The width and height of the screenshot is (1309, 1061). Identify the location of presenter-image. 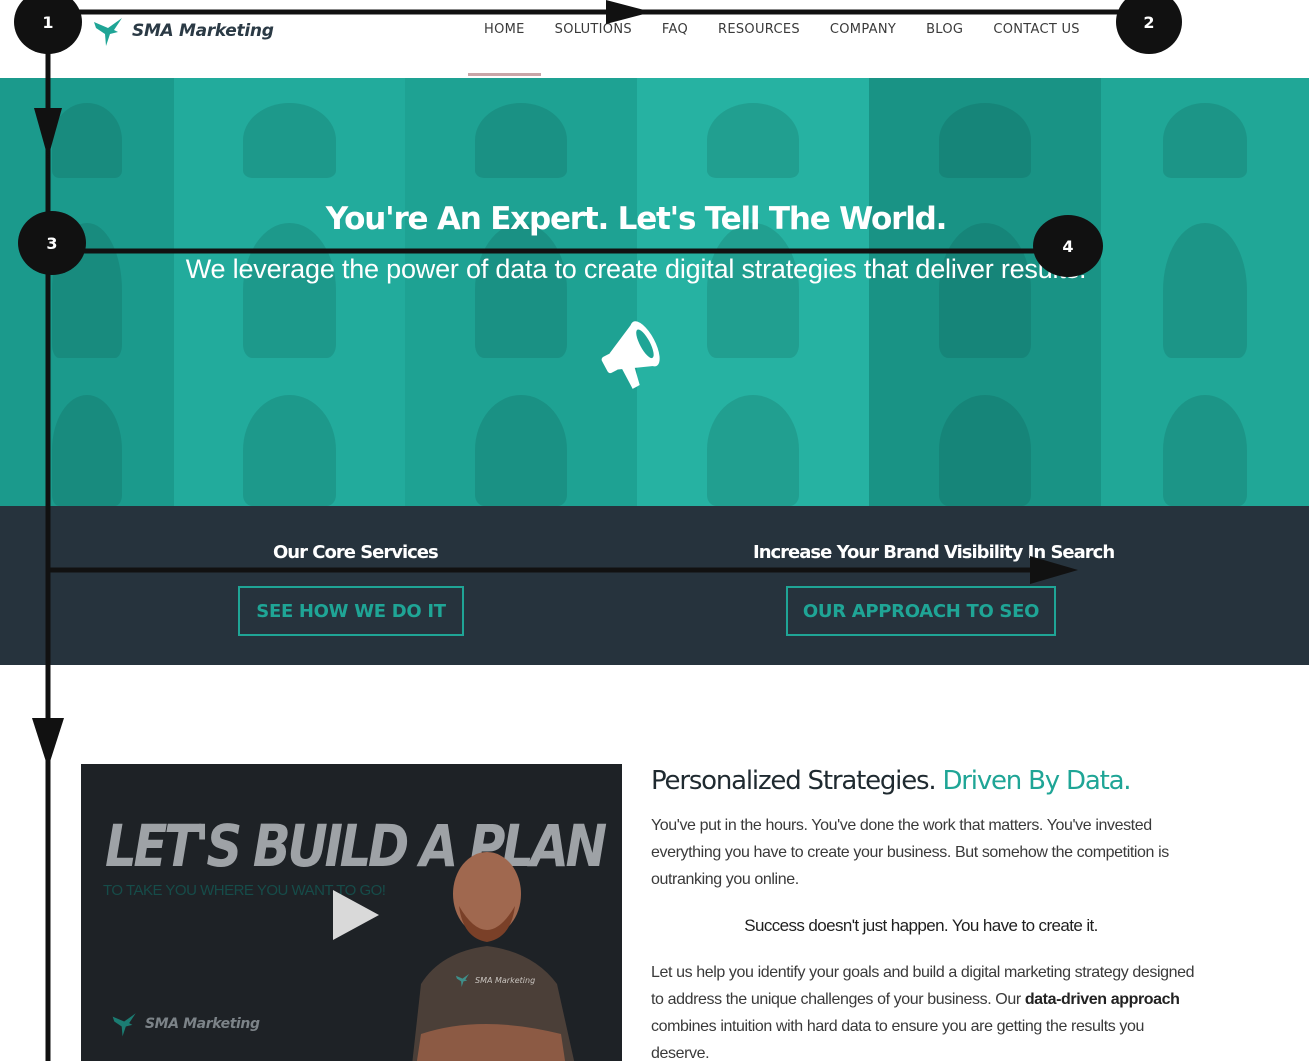
(493, 956).